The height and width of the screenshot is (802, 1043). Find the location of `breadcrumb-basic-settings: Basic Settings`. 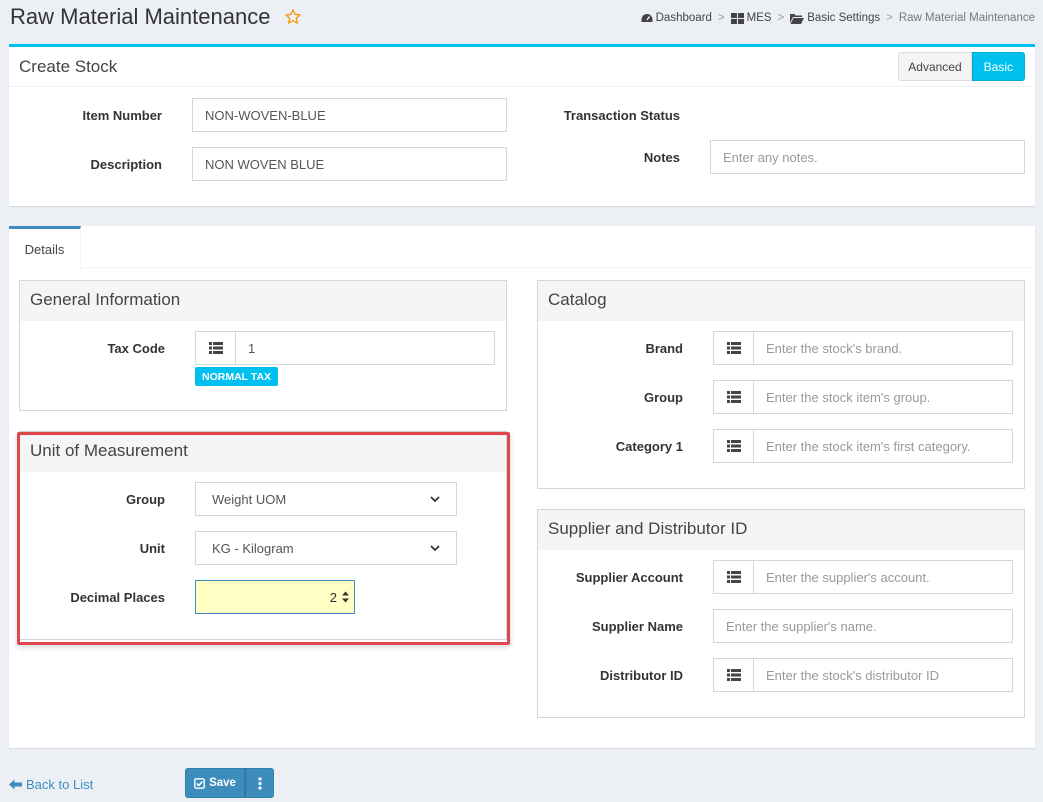

breadcrumb-basic-settings: Basic Settings is located at coordinates (835, 18).